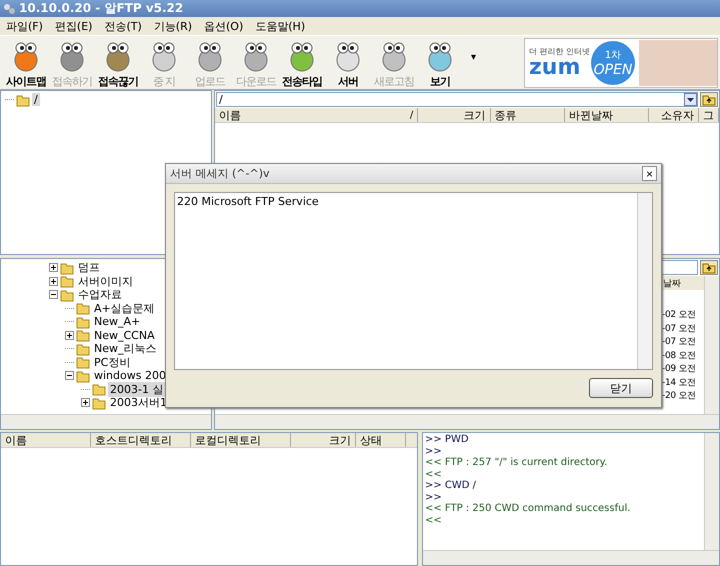 The image size is (720, 566). What do you see at coordinates (447, 440) in the screenshot?
I see `log-line: >> PWD` at bounding box center [447, 440].